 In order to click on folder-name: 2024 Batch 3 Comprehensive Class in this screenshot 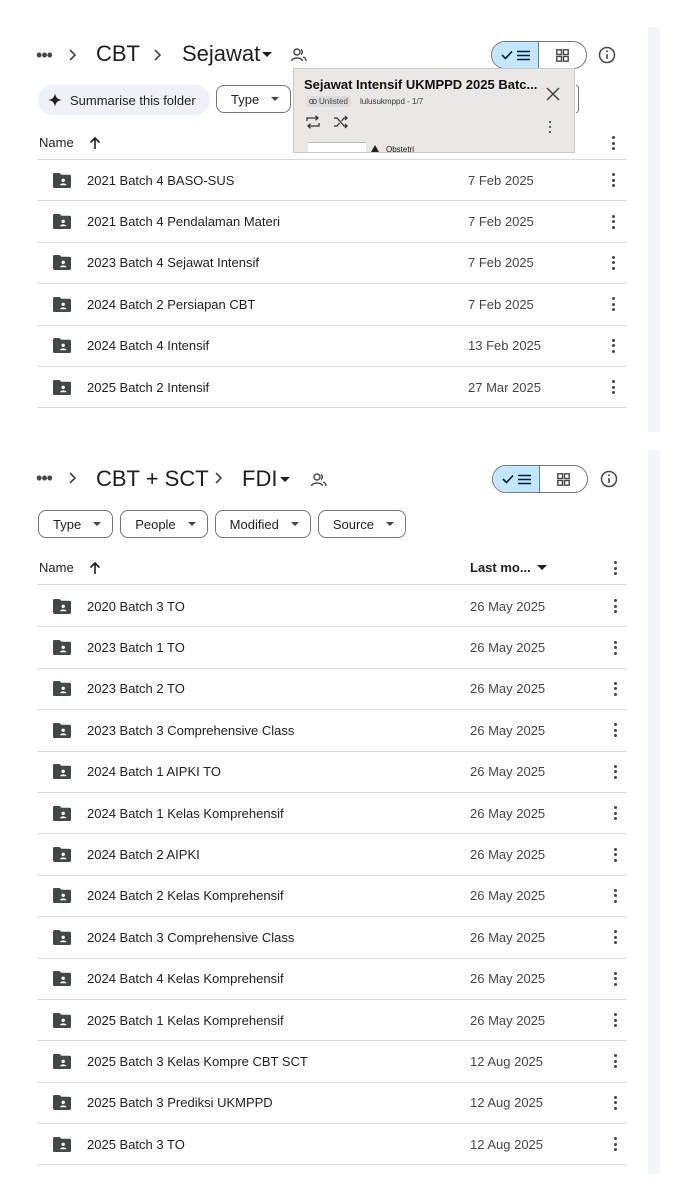, I will do `click(190, 937)`.